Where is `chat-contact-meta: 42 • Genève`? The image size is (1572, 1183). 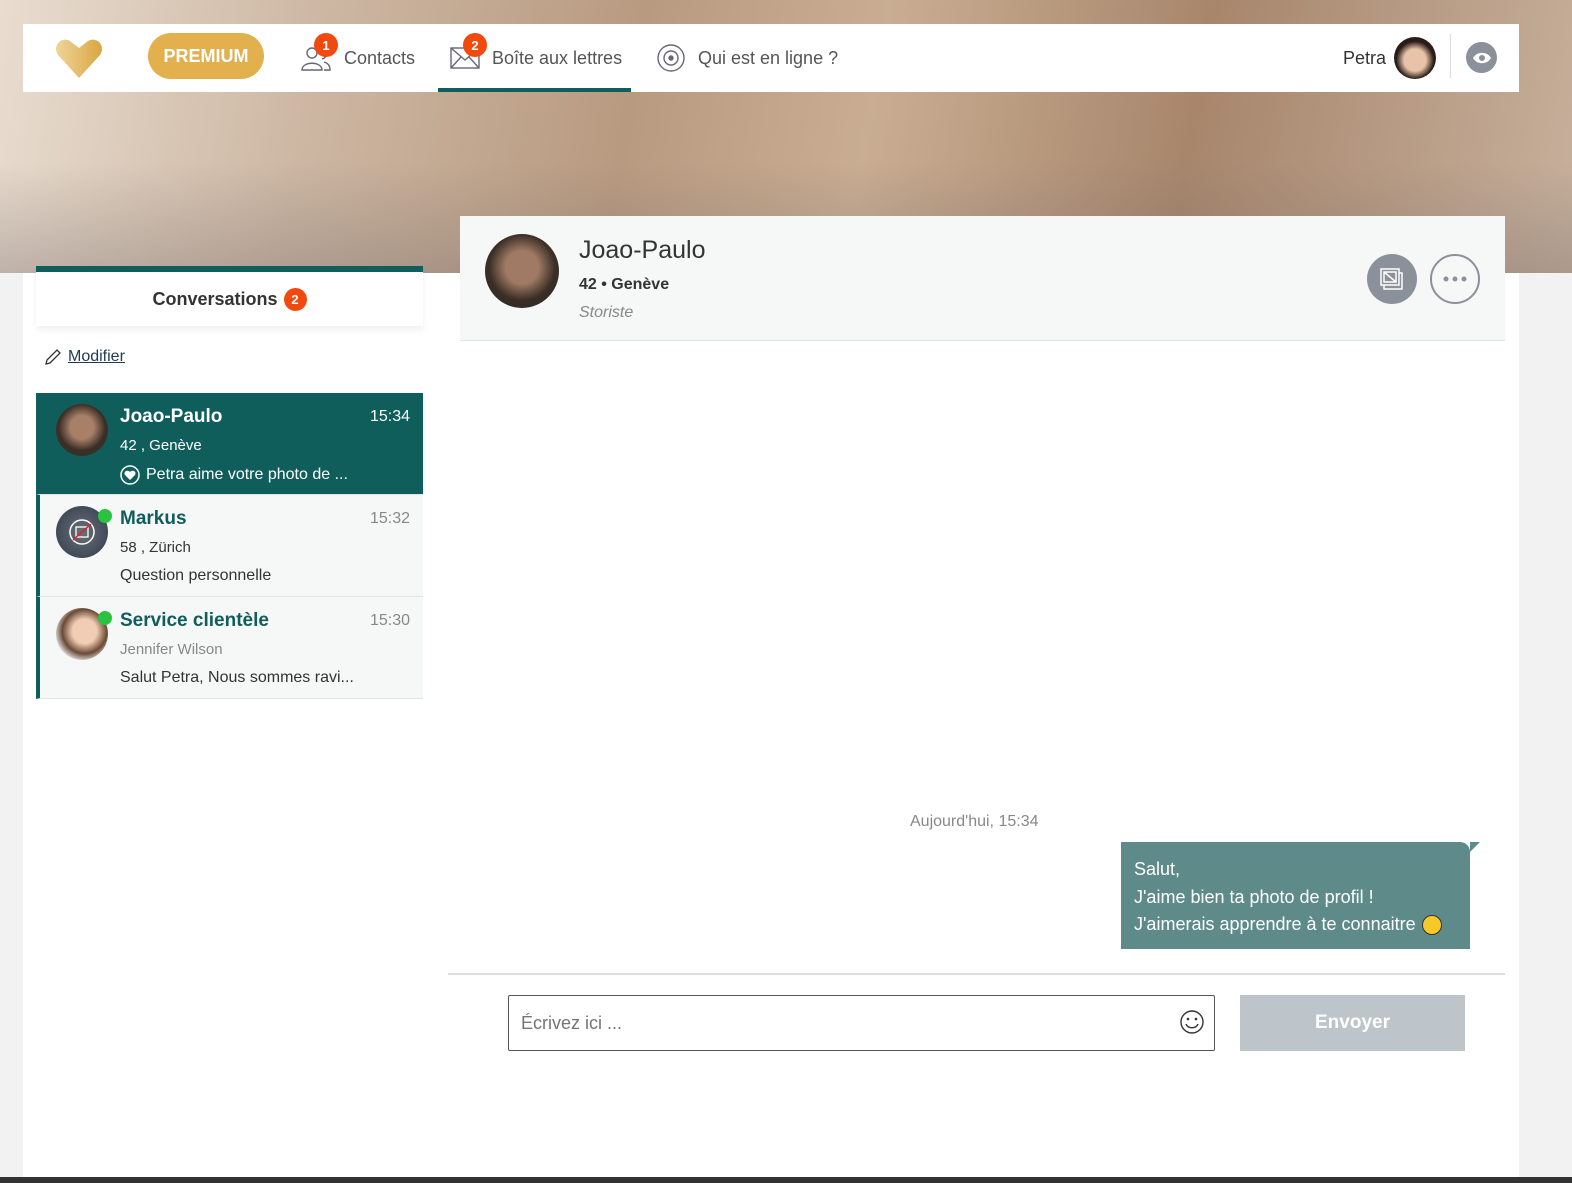 chat-contact-meta: 42 • Genève is located at coordinates (624, 284).